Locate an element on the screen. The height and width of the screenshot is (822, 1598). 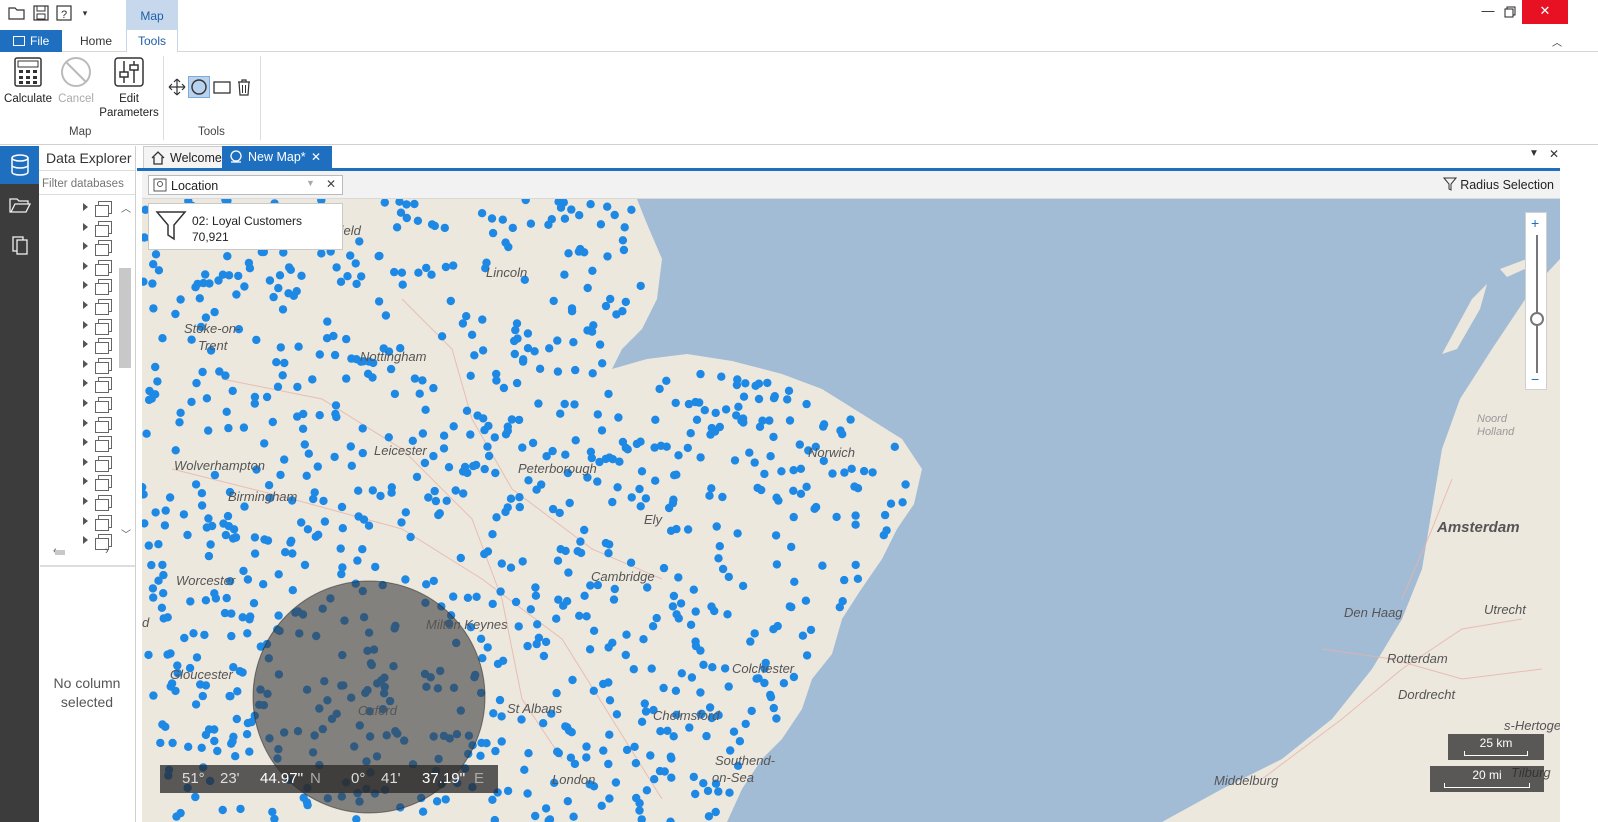
tab-welcome: Welcome is located at coordinates (184, 158).